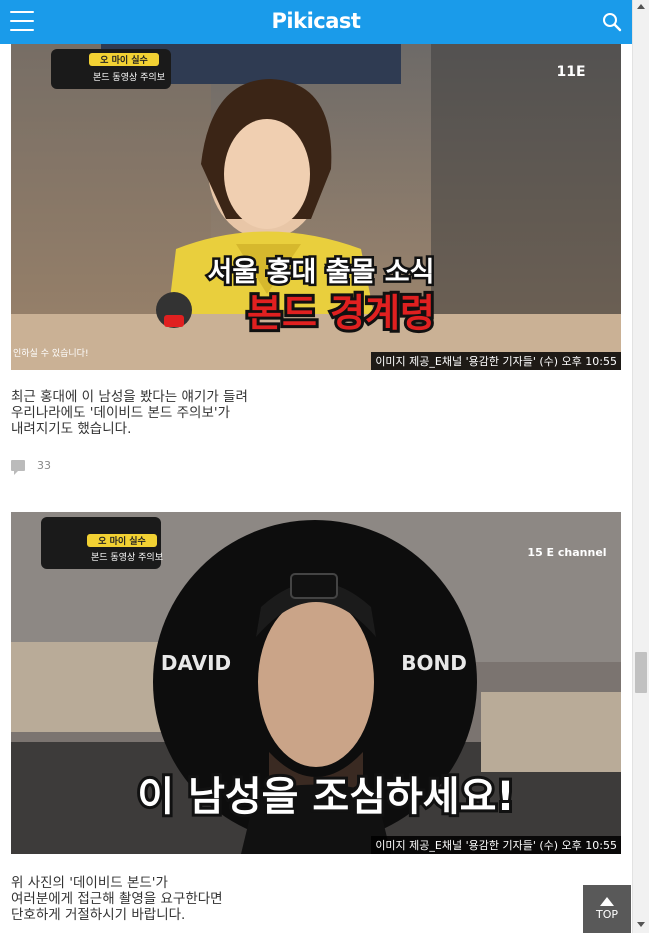 This screenshot has width=649, height=933. I want to click on image-title-line1: 서울 홍대 출몰 소식, so click(321, 272).